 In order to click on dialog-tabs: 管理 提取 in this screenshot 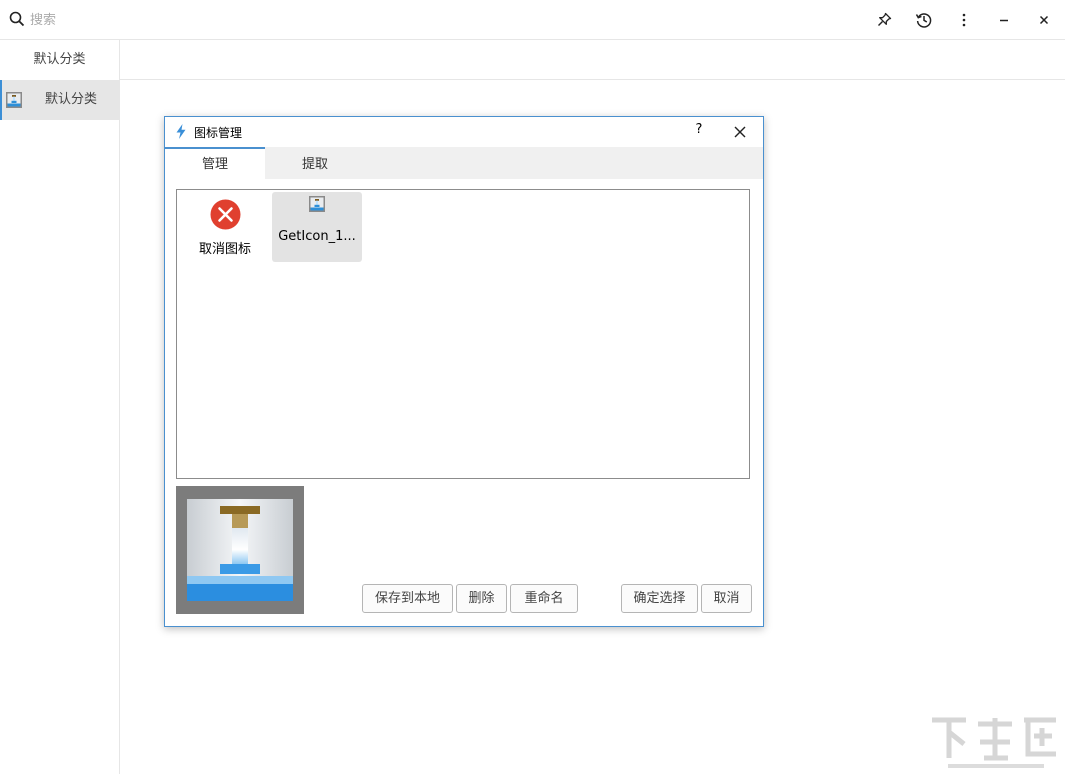, I will do `click(464, 163)`.